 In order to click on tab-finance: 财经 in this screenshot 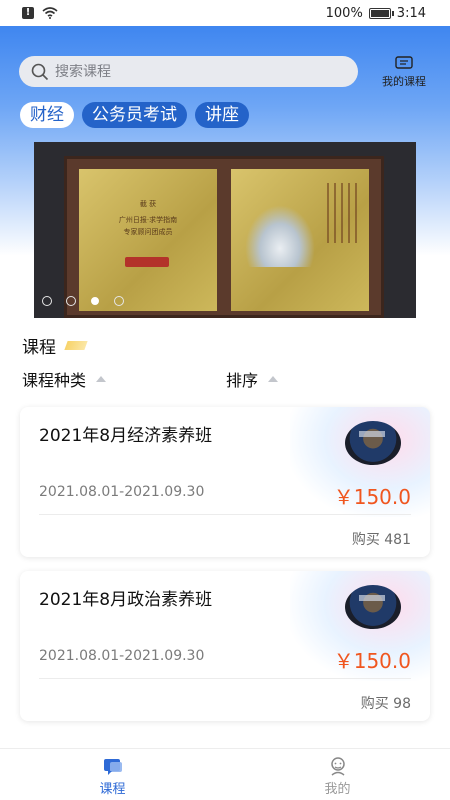, I will do `click(47, 115)`.